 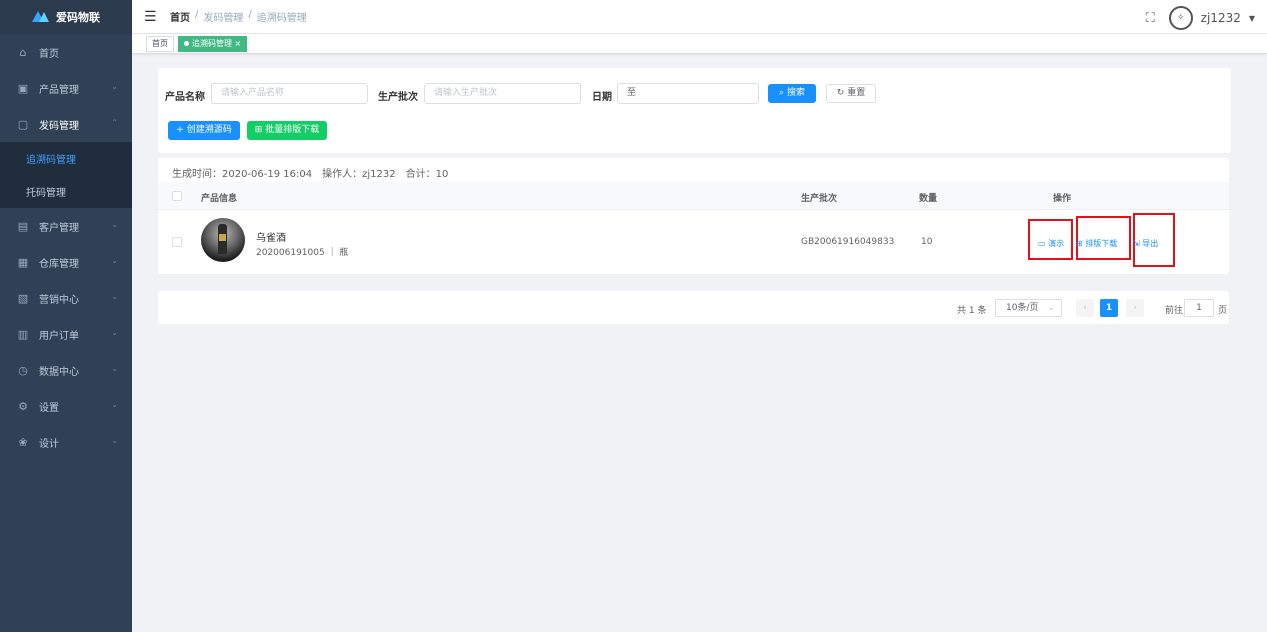 I want to click on sidebar-item-design: ❀ 设计 ⌄, so click(x=66, y=442).